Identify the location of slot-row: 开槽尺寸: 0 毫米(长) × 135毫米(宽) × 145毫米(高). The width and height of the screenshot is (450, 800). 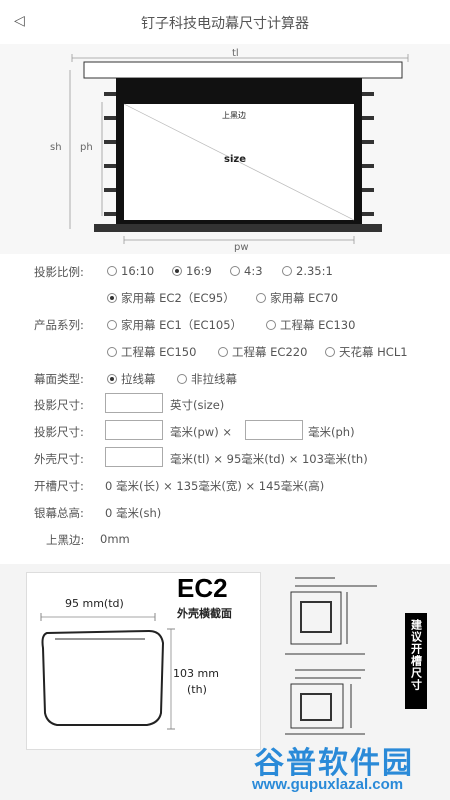
(225, 485).